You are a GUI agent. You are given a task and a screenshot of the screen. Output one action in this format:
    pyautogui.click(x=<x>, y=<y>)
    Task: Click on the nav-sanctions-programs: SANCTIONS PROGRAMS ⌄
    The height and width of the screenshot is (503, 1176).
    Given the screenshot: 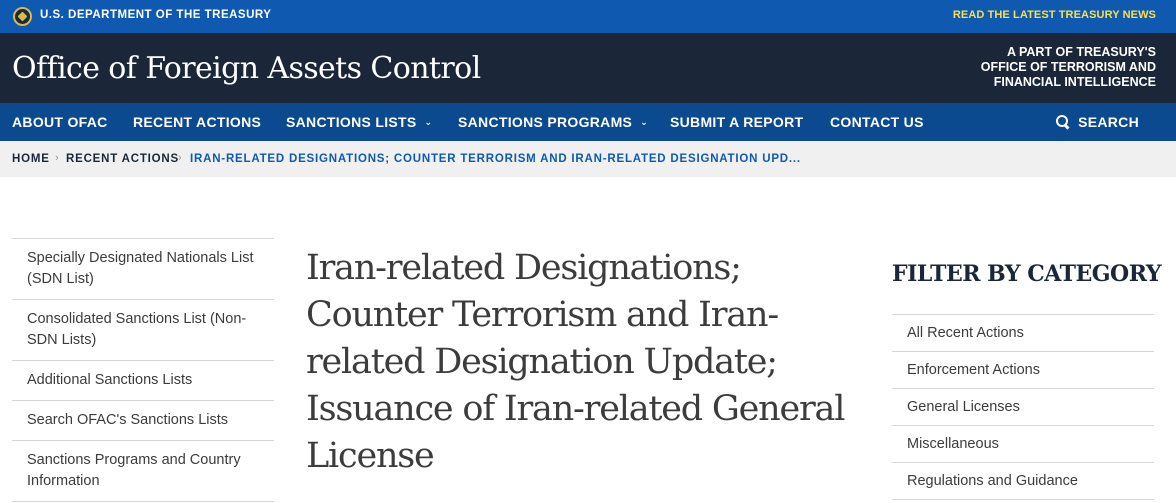 What is the action you would take?
    pyautogui.click(x=553, y=122)
    